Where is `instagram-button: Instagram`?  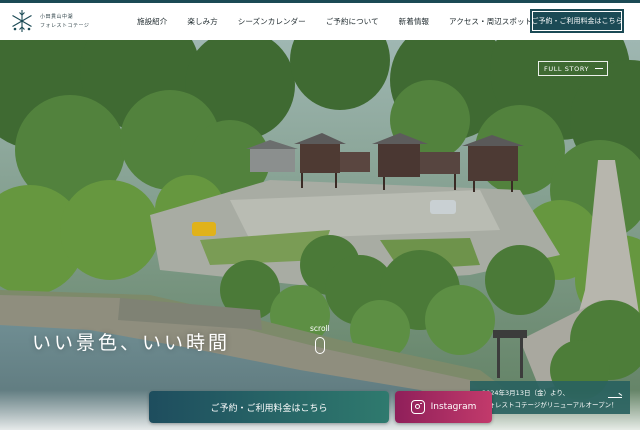 instagram-button: Instagram is located at coordinates (443, 407).